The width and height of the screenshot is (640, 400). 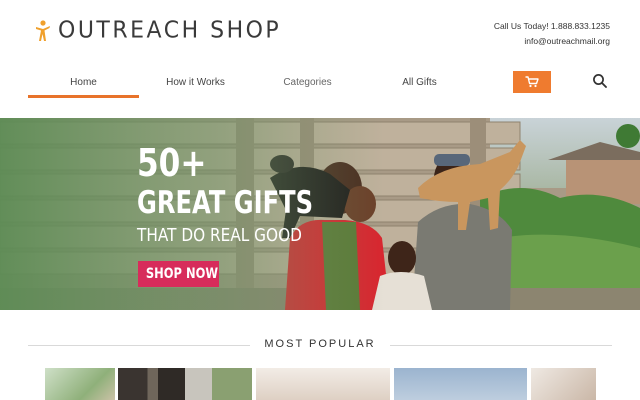 I want to click on nav-how-it-works: How it Works, so click(x=195, y=83).